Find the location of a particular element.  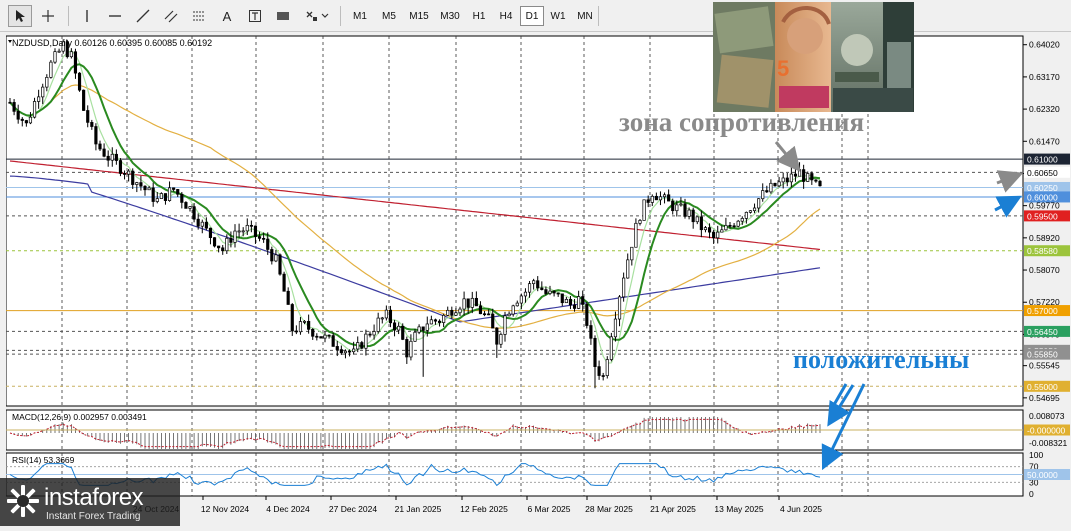

timeframe-m30-button: M30 is located at coordinates (450, 16).